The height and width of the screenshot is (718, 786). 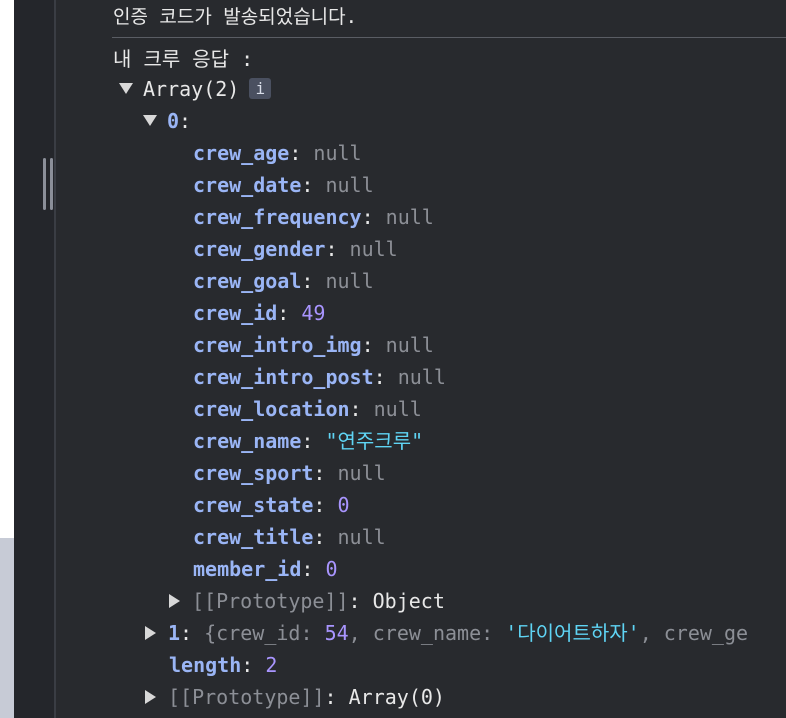 What do you see at coordinates (253, 537) in the screenshot?
I see `field-key: crew_title` at bounding box center [253, 537].